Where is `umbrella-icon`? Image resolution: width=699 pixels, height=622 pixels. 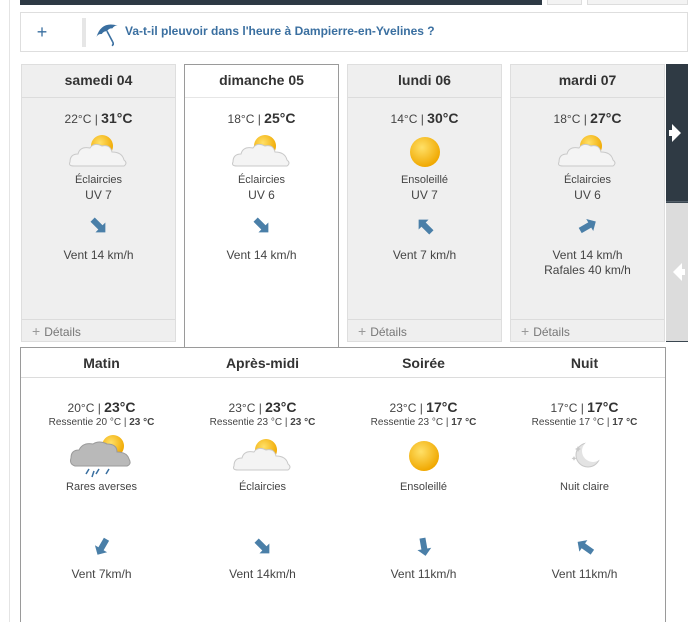 umbrella-icon is located at coordinates (107, 35).